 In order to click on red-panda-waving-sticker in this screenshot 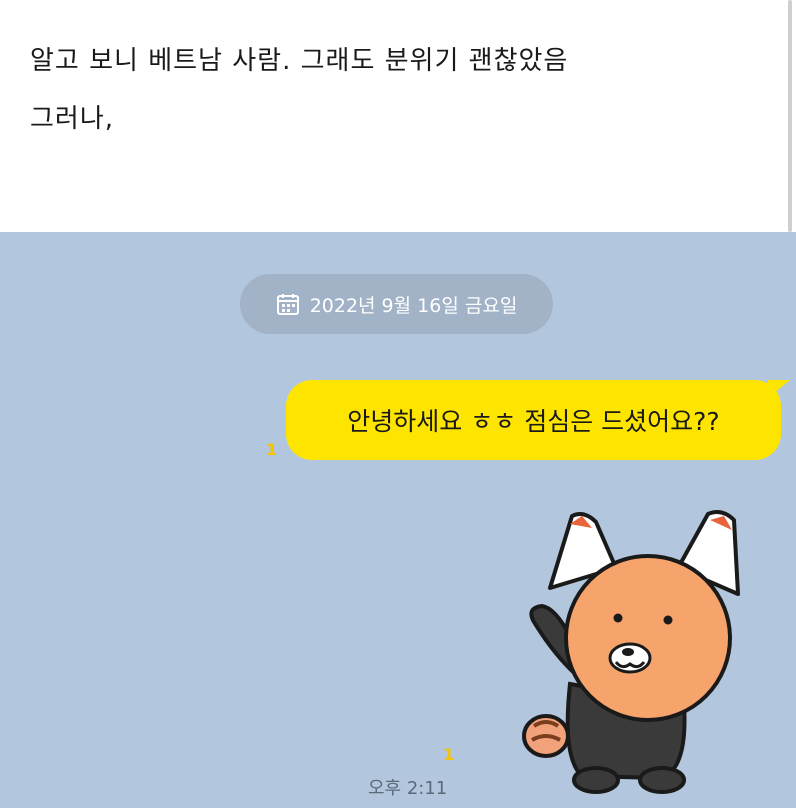, I will do `click(632, 653)`.